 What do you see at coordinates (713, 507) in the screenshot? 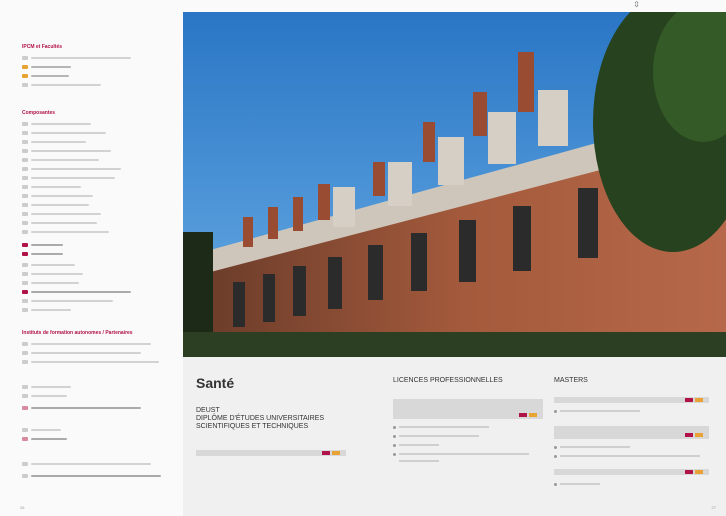
I see `page-number-right: 27` at bounding box center [713, 507].